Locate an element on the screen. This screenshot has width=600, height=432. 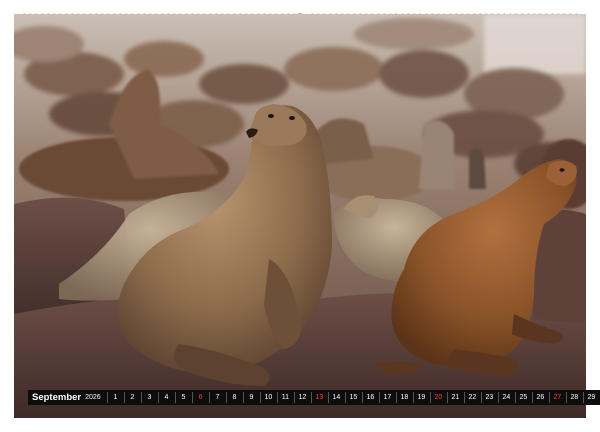
day-cell: 8 is located at coordinates (234, 397).